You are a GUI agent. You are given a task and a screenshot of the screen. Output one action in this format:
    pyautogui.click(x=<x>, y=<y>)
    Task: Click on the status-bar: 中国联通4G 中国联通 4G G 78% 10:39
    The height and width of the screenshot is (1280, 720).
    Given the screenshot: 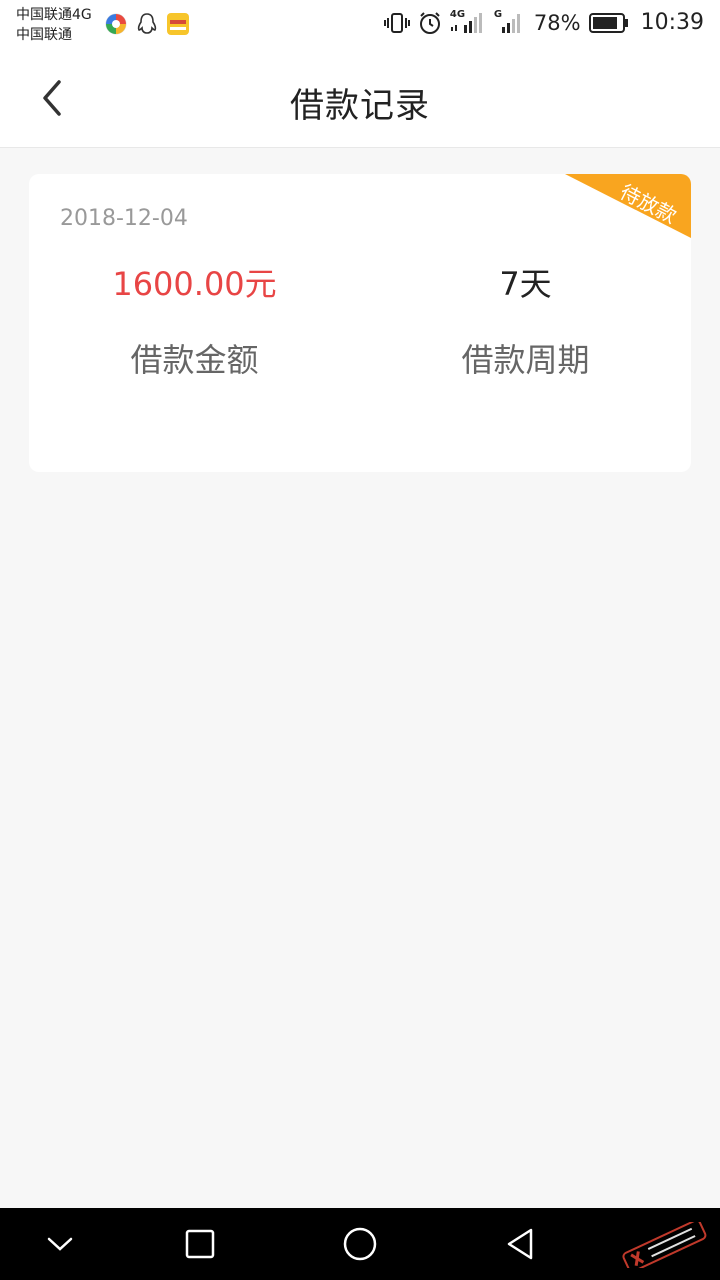 What is the action you would take?
    pyautogui.click(x=360, y=25)
    